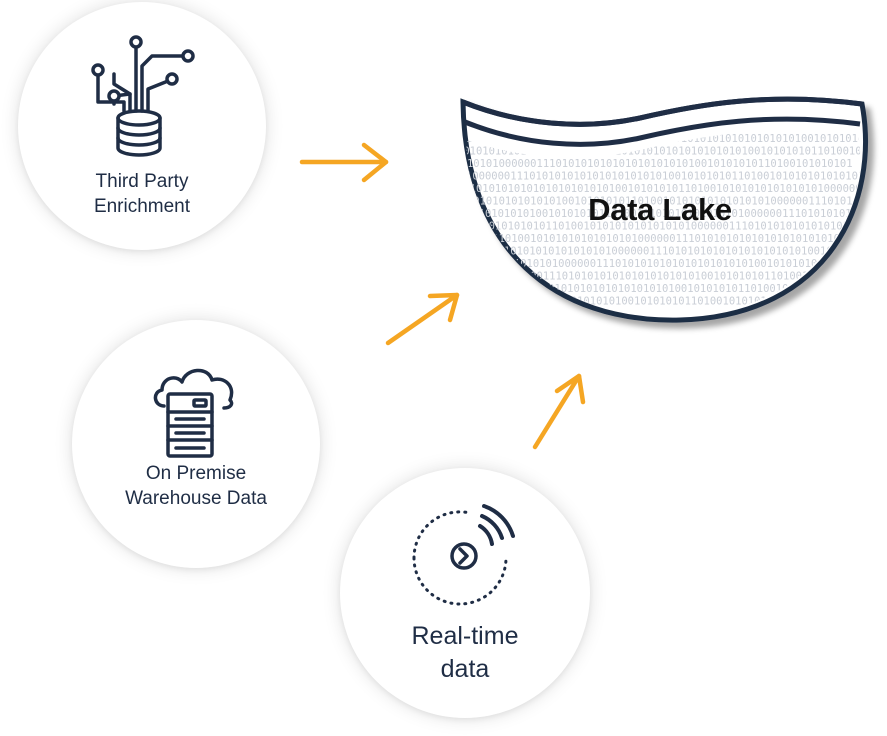 This screenshot has height=736, width=887. I want to click on on-premise-label: On Premise Warehouse Data, so click(196, 486).